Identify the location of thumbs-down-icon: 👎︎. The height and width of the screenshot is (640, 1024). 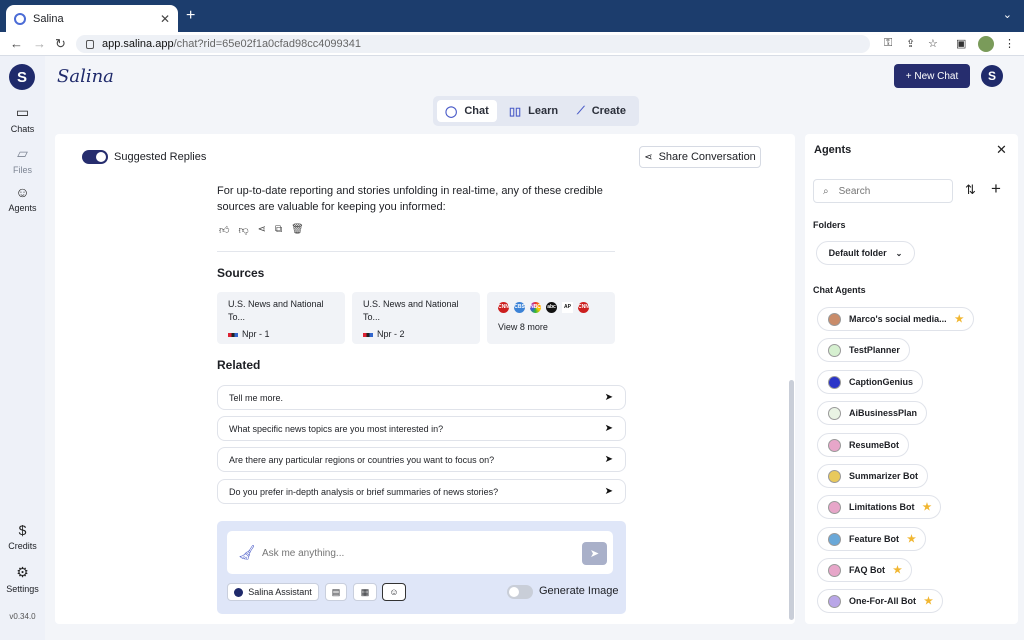
(243, 230).